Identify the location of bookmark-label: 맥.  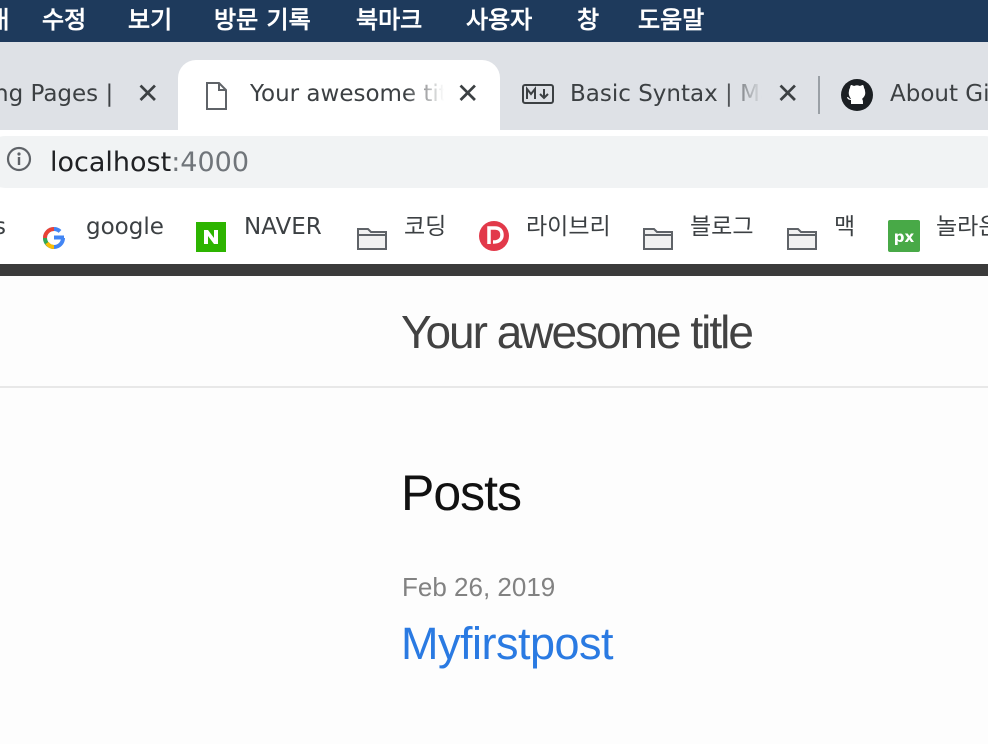
(845, 227).